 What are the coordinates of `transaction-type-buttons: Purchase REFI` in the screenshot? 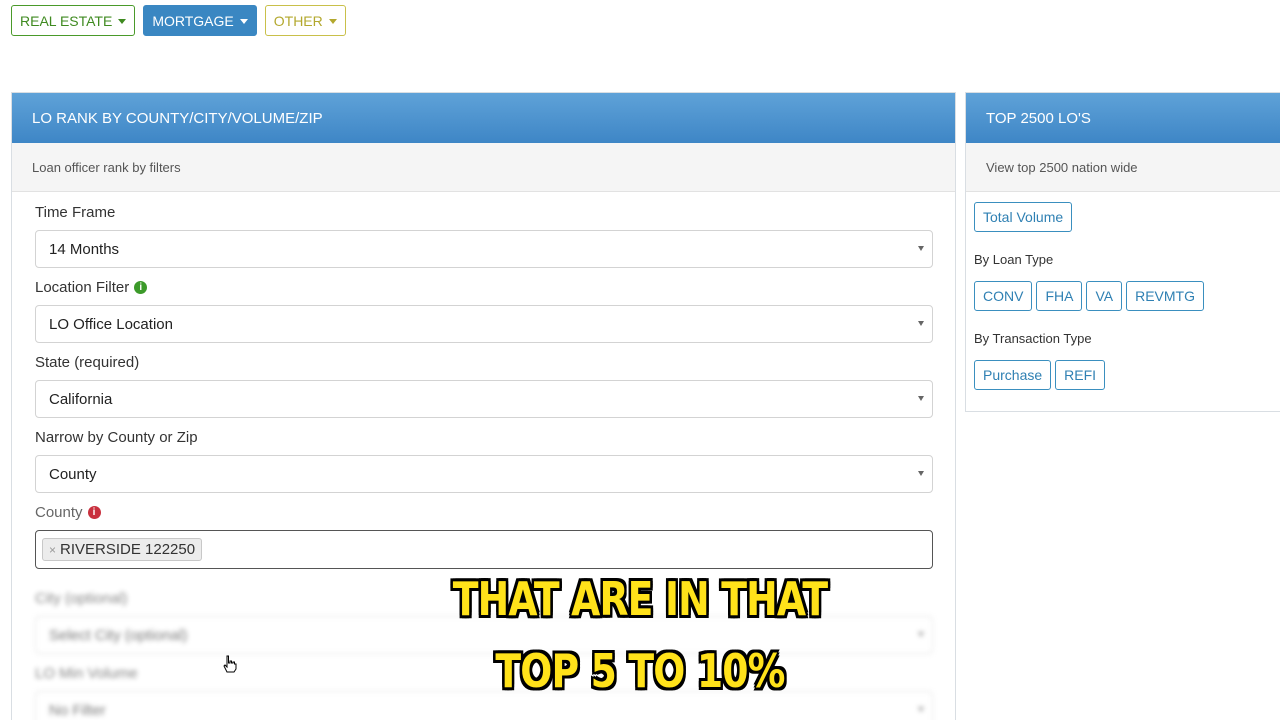 It's located at (1127, 375).